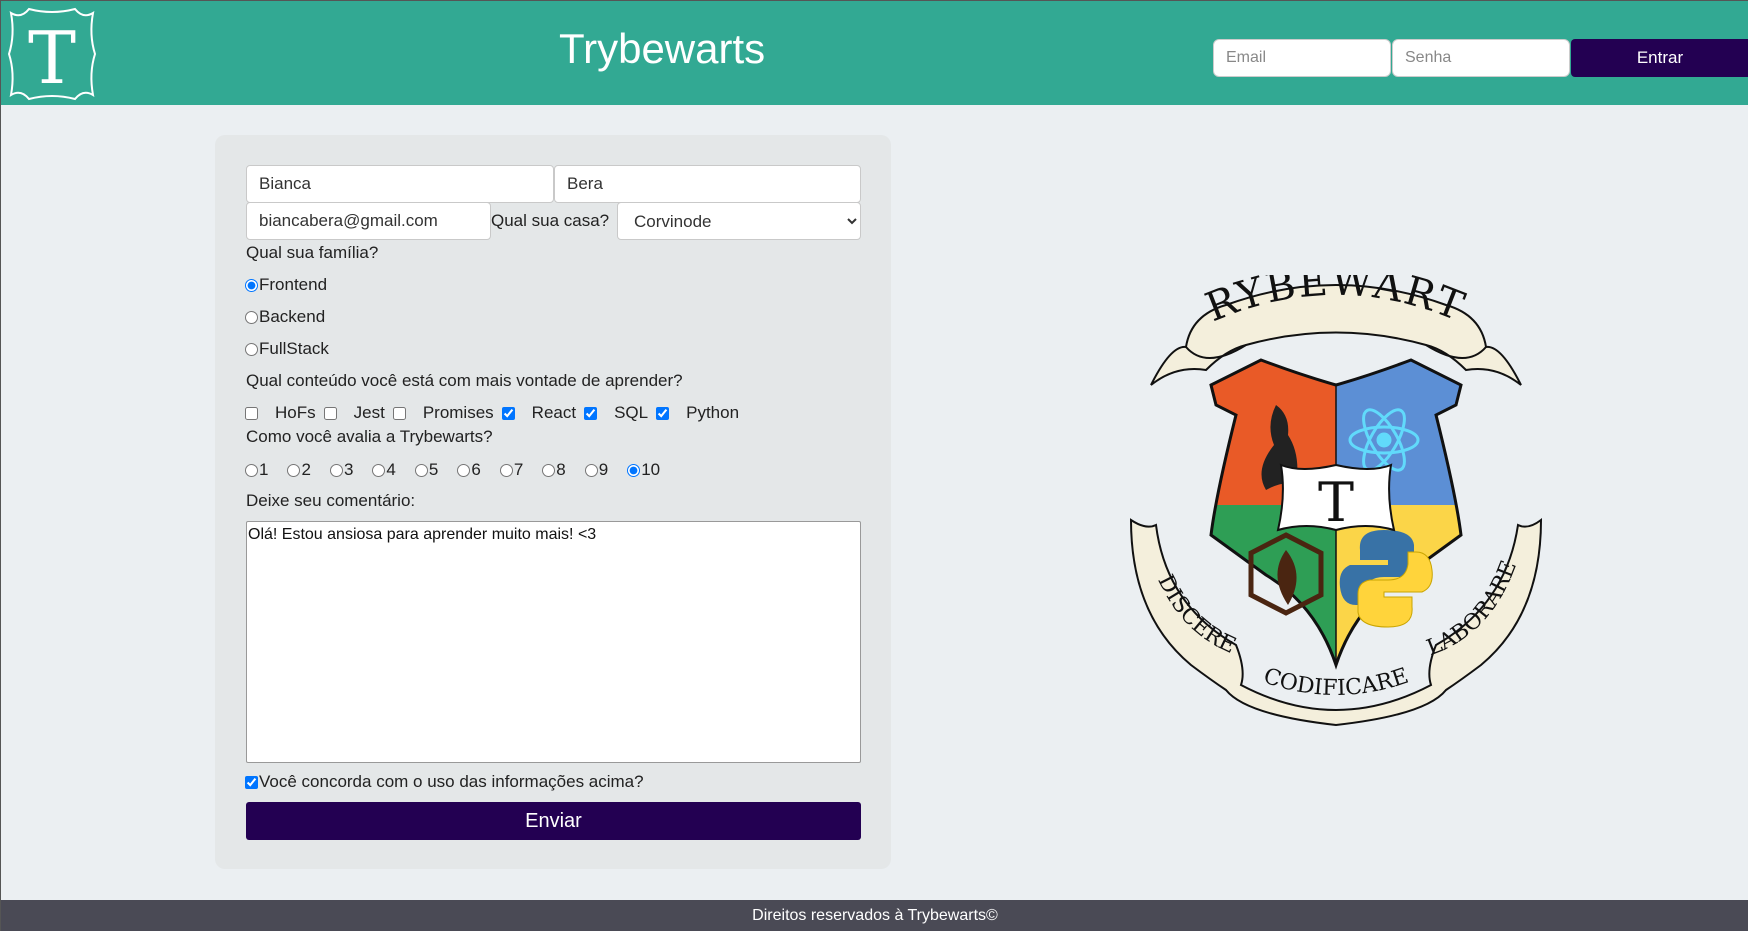  Describe the element at coordinates (251, 285) in the screenshot. I see `family-radio-frontend` at that location.